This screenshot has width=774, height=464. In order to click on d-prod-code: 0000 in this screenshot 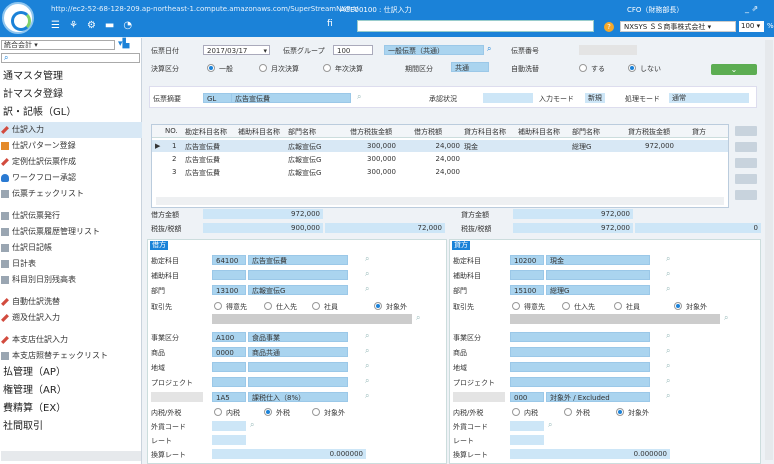, I will do `click(229, 352)`.